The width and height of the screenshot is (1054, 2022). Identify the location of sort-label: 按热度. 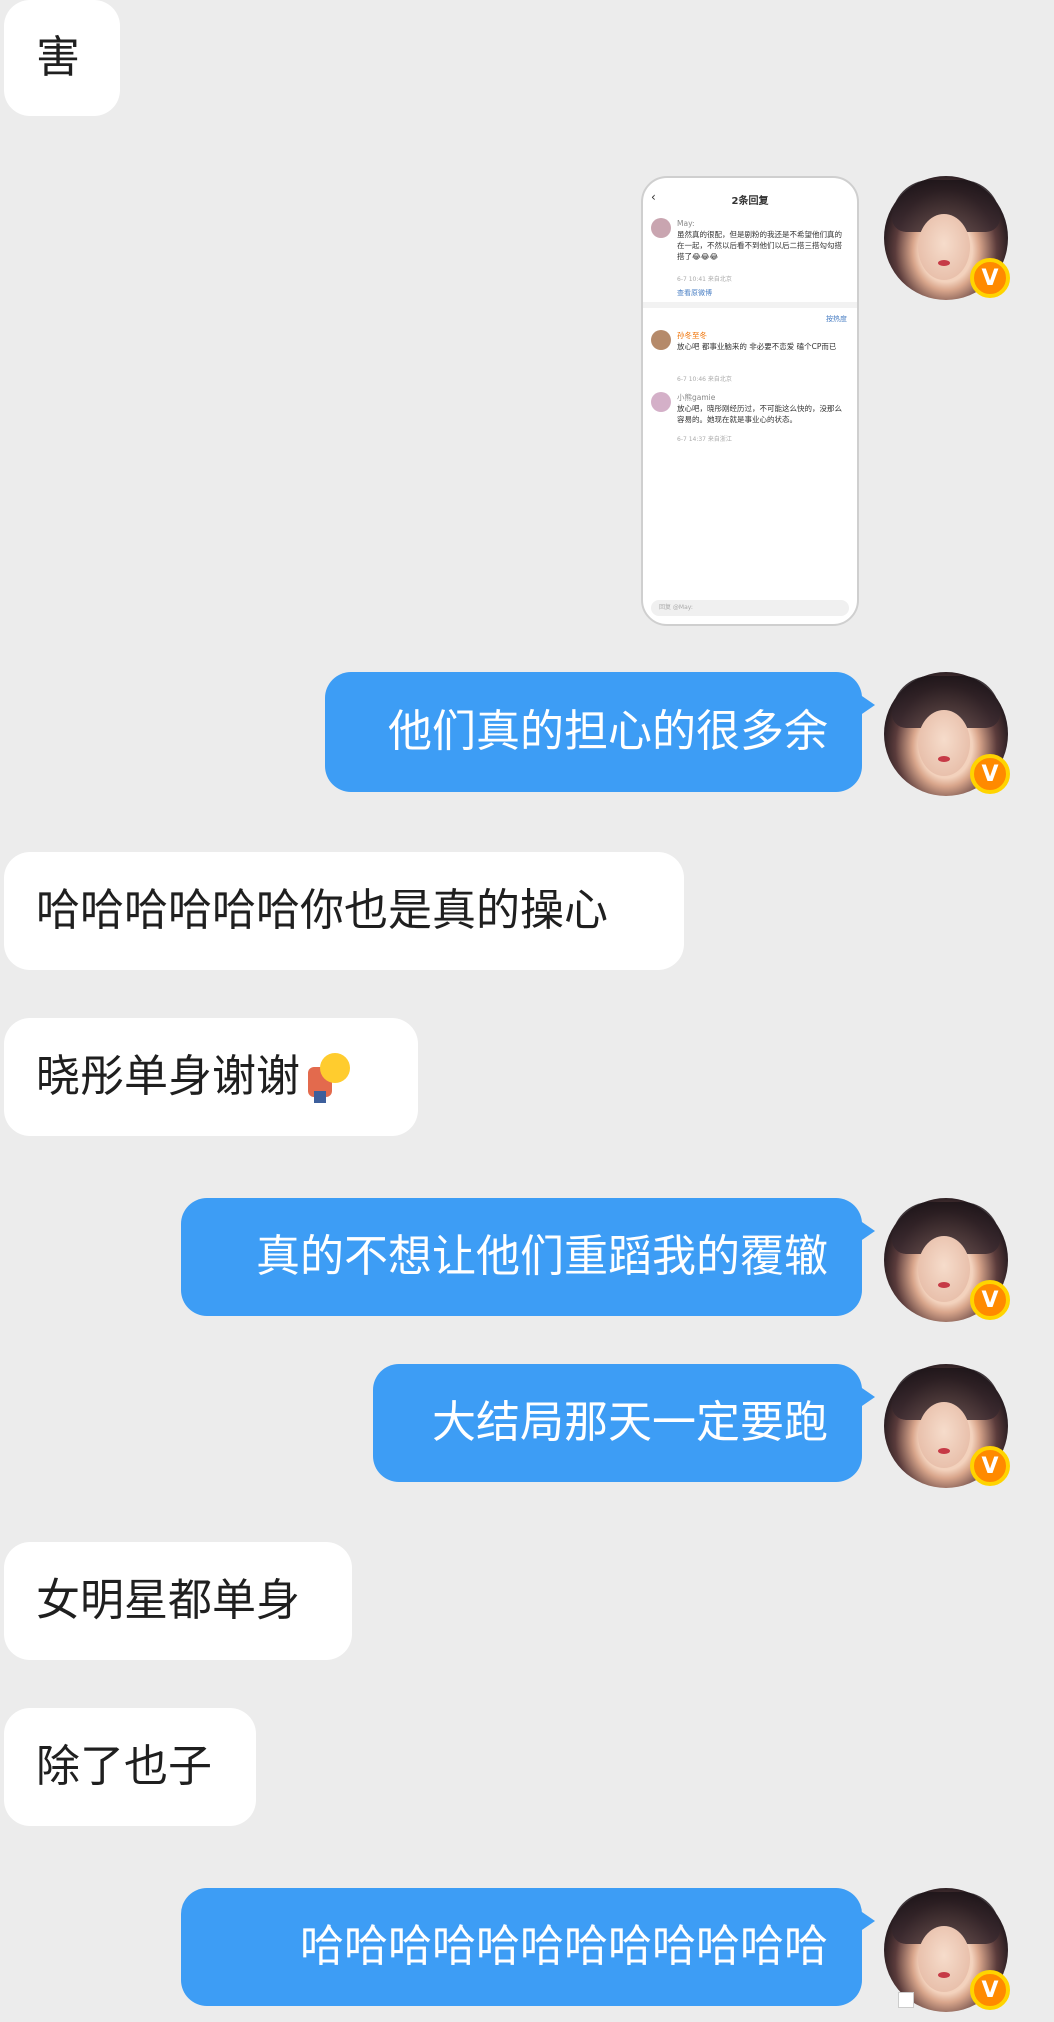
(836, 319).